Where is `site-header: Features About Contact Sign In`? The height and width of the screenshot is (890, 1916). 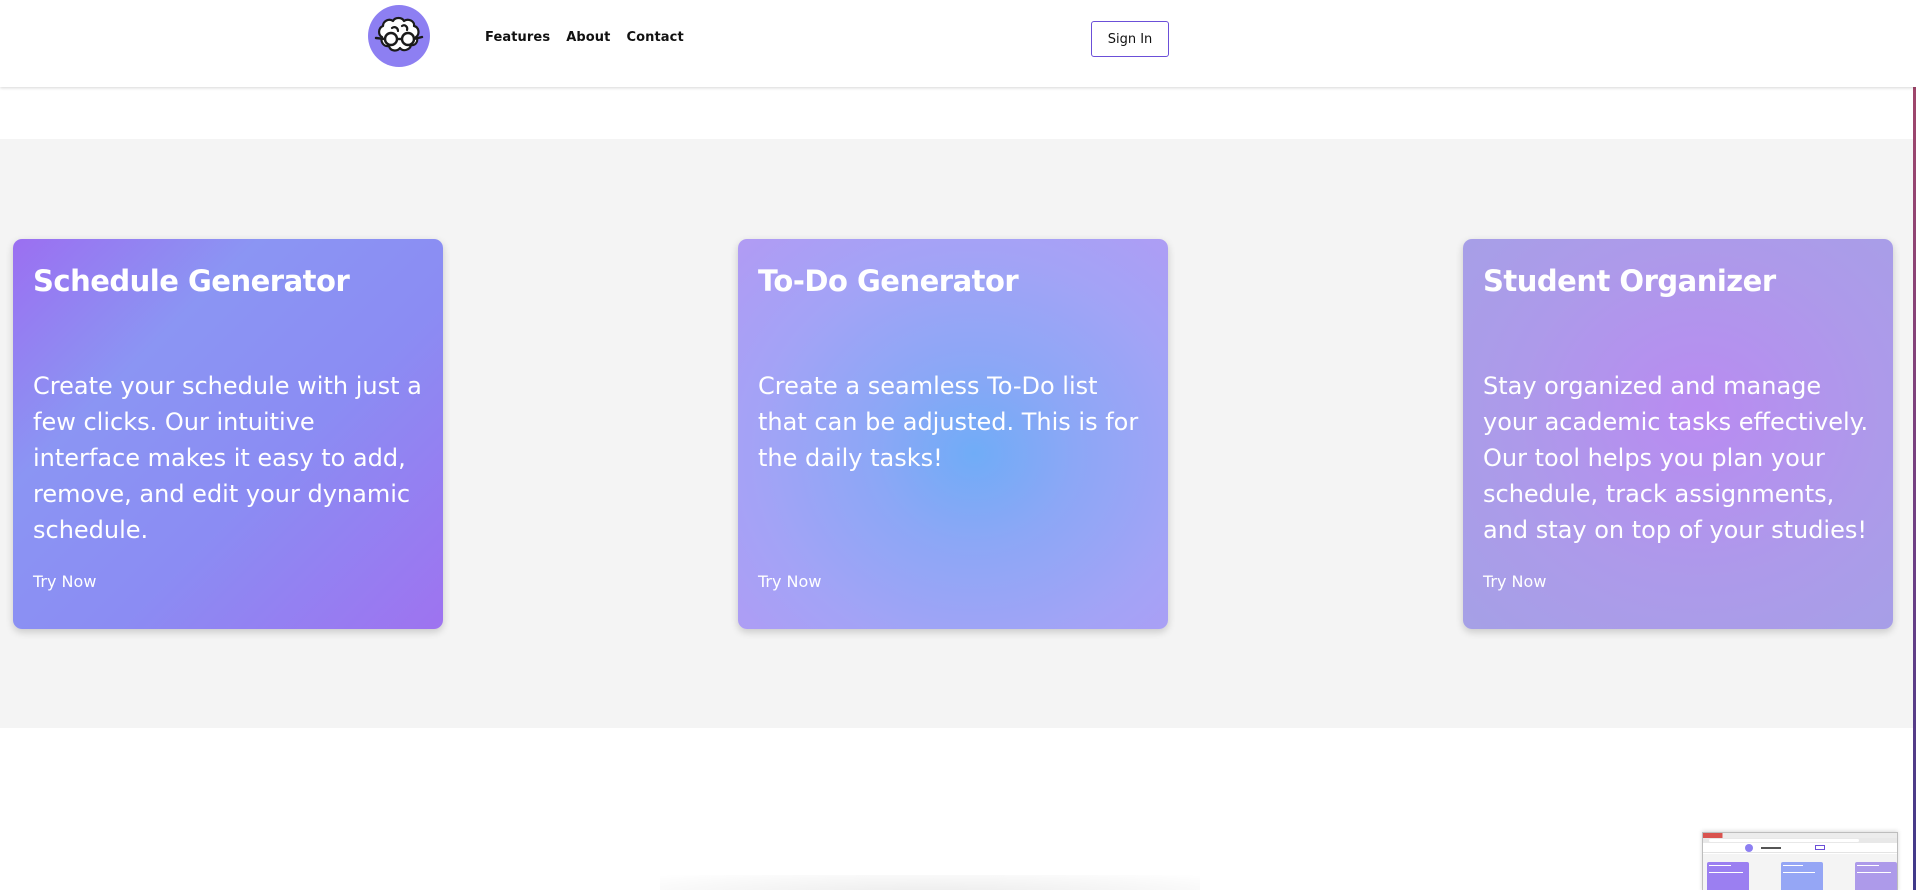 site-header: Features About Contact Sign In is located at coordinates (958, 43).